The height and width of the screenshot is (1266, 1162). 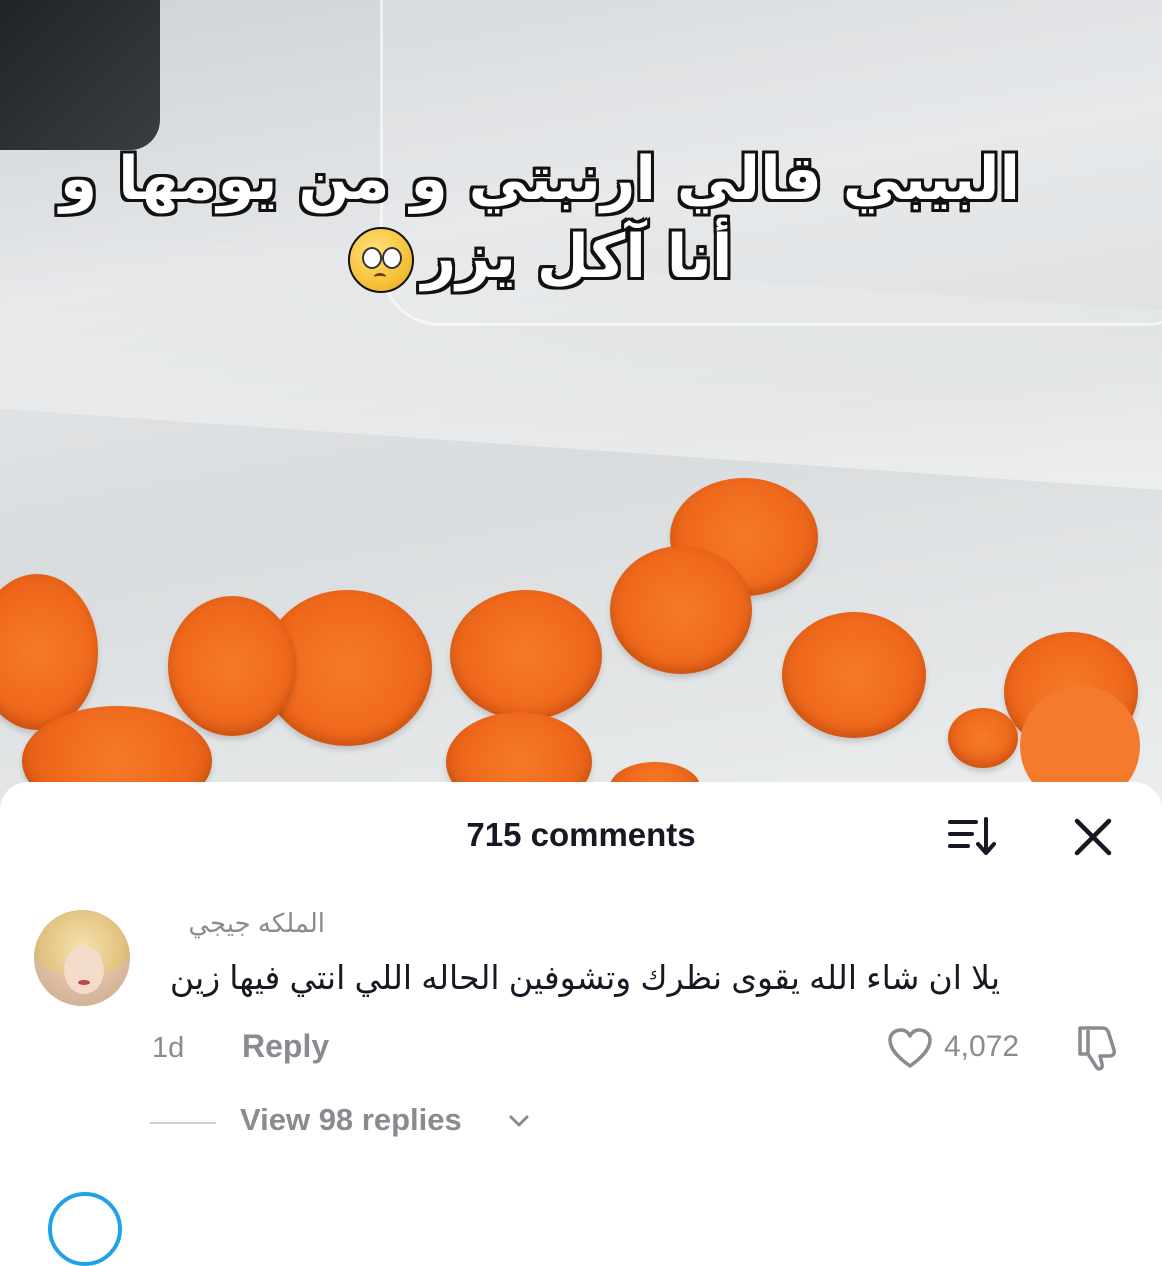 I want to click on sort-button, so click(x=974, y=836).